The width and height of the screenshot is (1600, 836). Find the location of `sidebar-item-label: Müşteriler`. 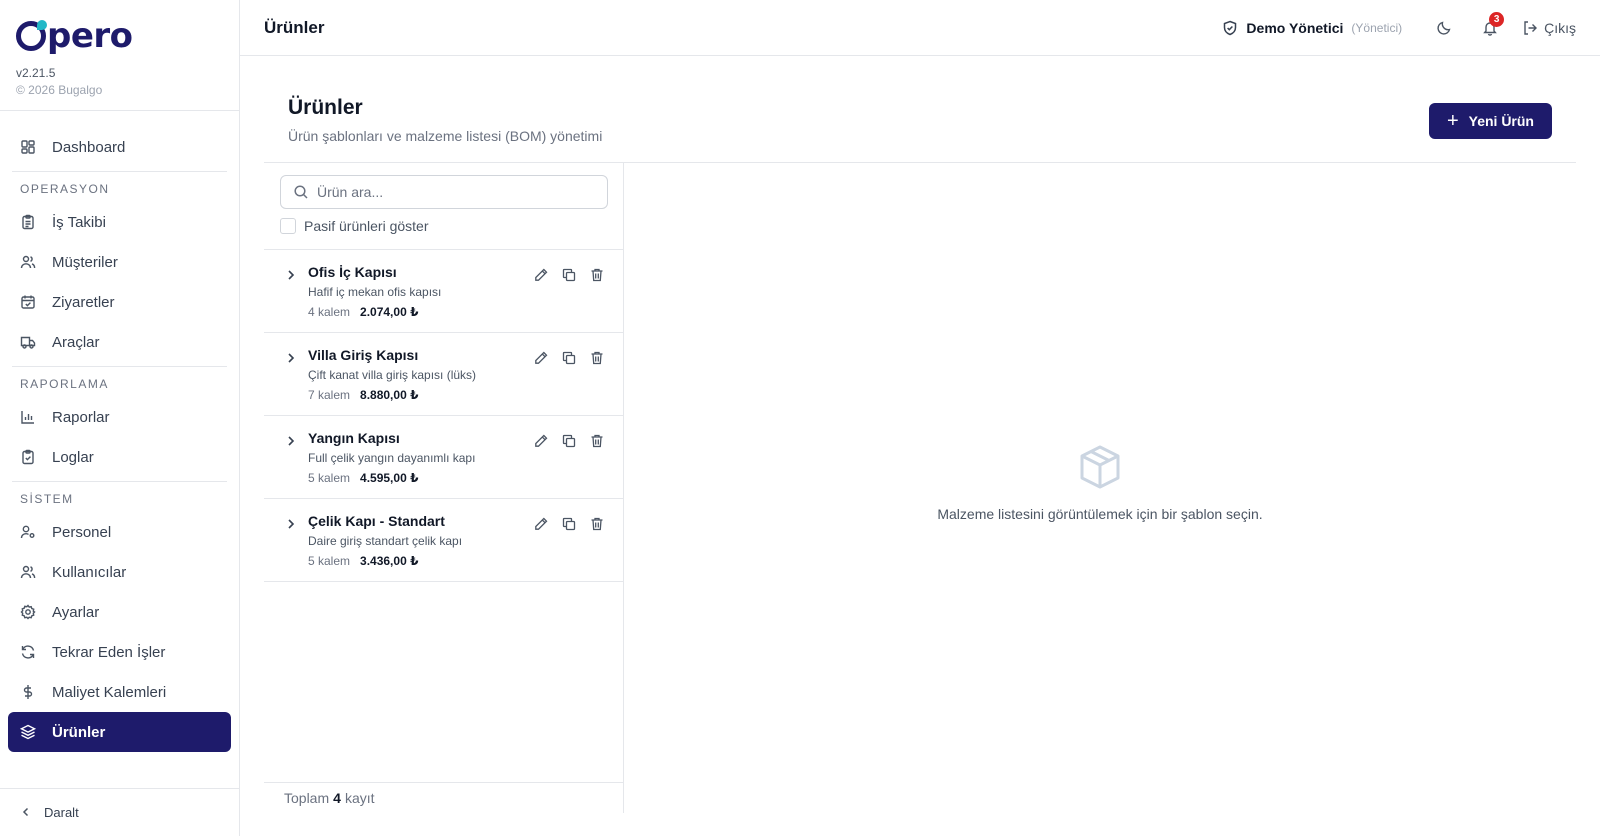

sidebar-item-label: Müşteriler is located at coordinates (85, 262).